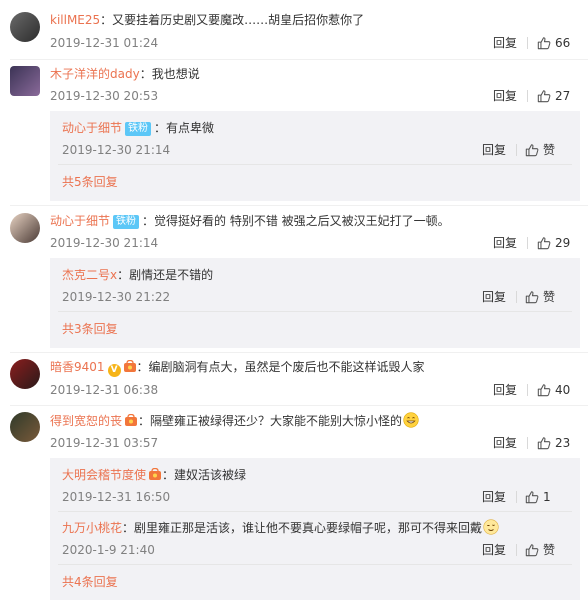 The width and height of the screenshot is (588, 604). Describe the element at coordinates (75, 20) in the screenshot. I see `username-link: killME25` at that location.